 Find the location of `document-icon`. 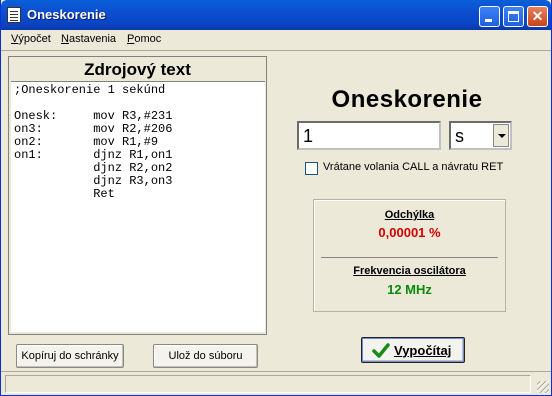

document-icon is located at coordinates (14, 15).